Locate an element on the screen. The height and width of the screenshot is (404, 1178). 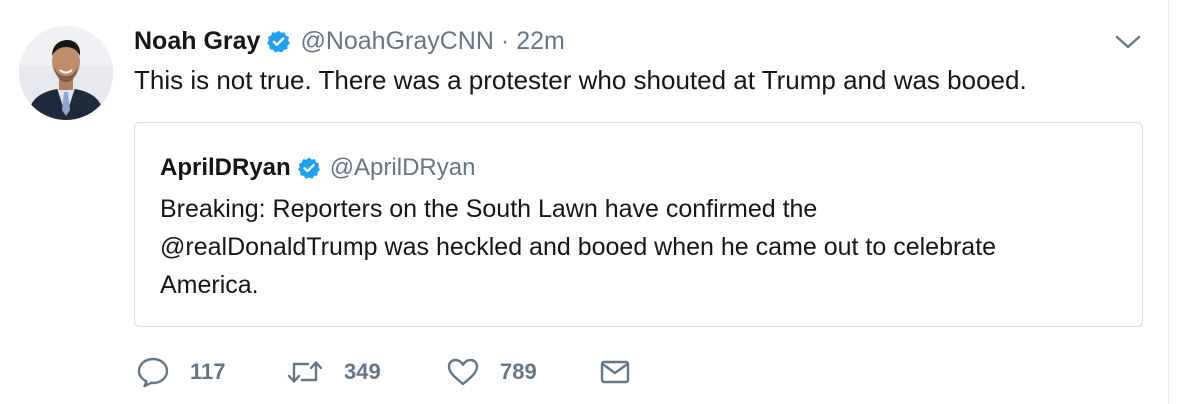
tweet-timestamp: 22m is located at coordinates (540, 41).